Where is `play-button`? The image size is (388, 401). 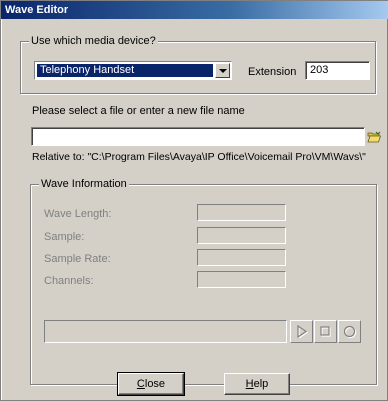
play-button is located at coordinates (301, 331).